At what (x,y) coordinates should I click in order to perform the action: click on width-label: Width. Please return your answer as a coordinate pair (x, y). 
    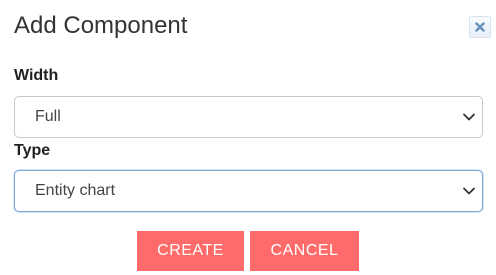
    Looking at the image, I should click on (36, 75).